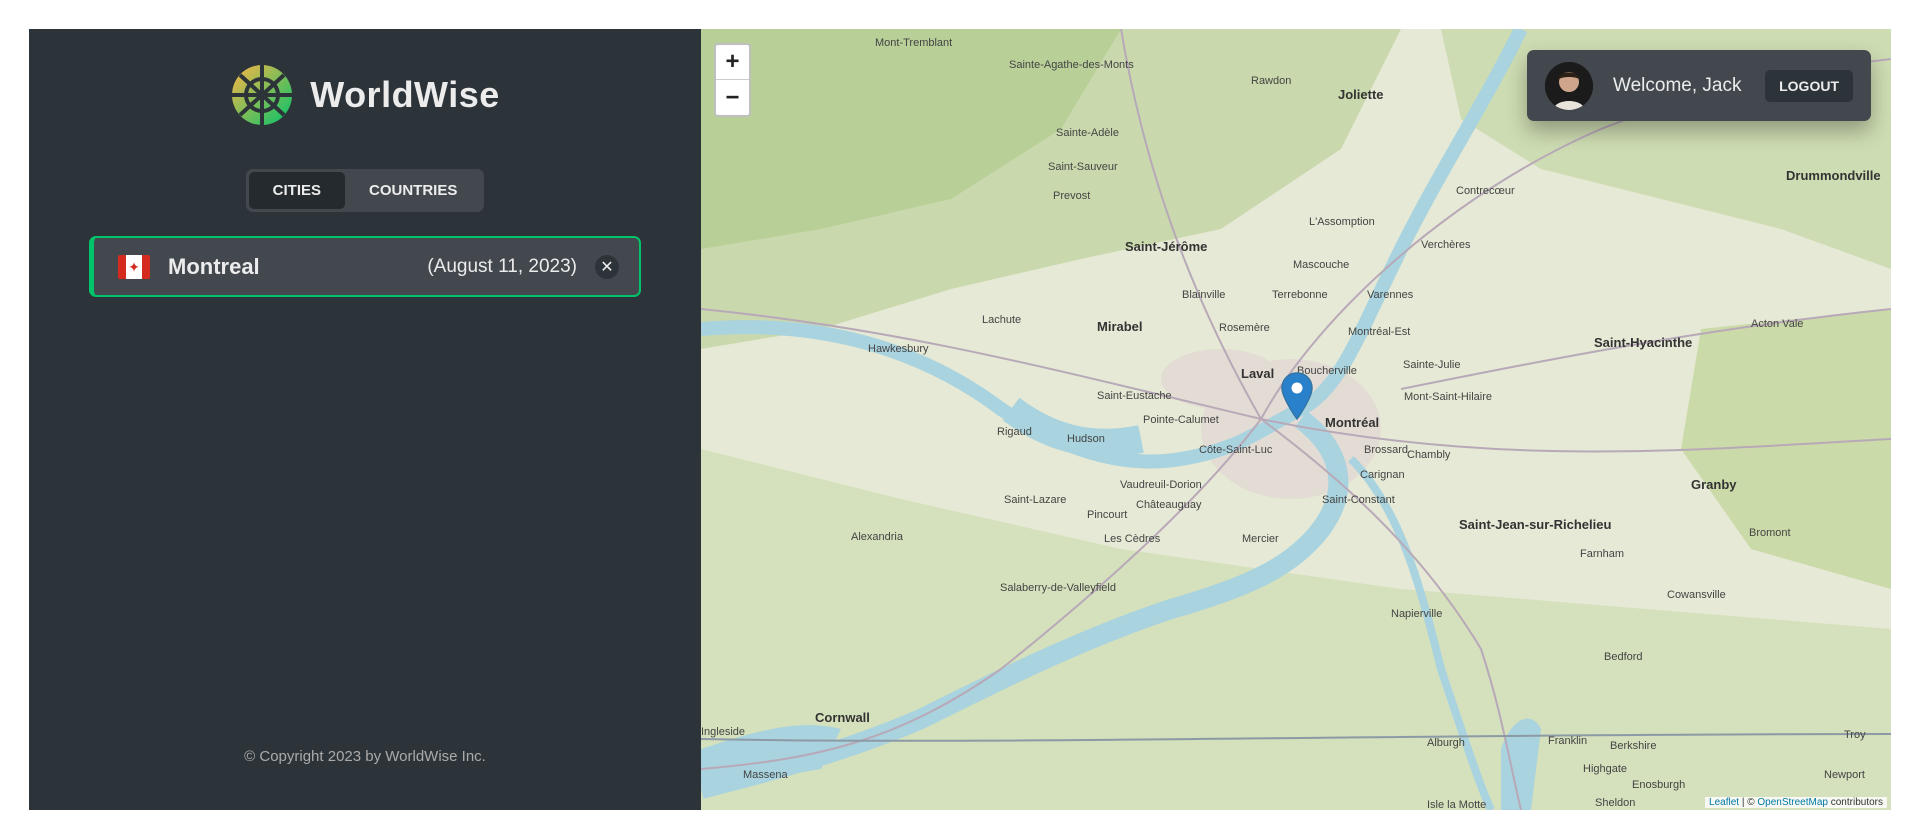 The height and width of the screenshot is (835, 1920). I want to click on map-attribution: Leaflet | © OpenStreetMap contributors, so click(1796, 802).